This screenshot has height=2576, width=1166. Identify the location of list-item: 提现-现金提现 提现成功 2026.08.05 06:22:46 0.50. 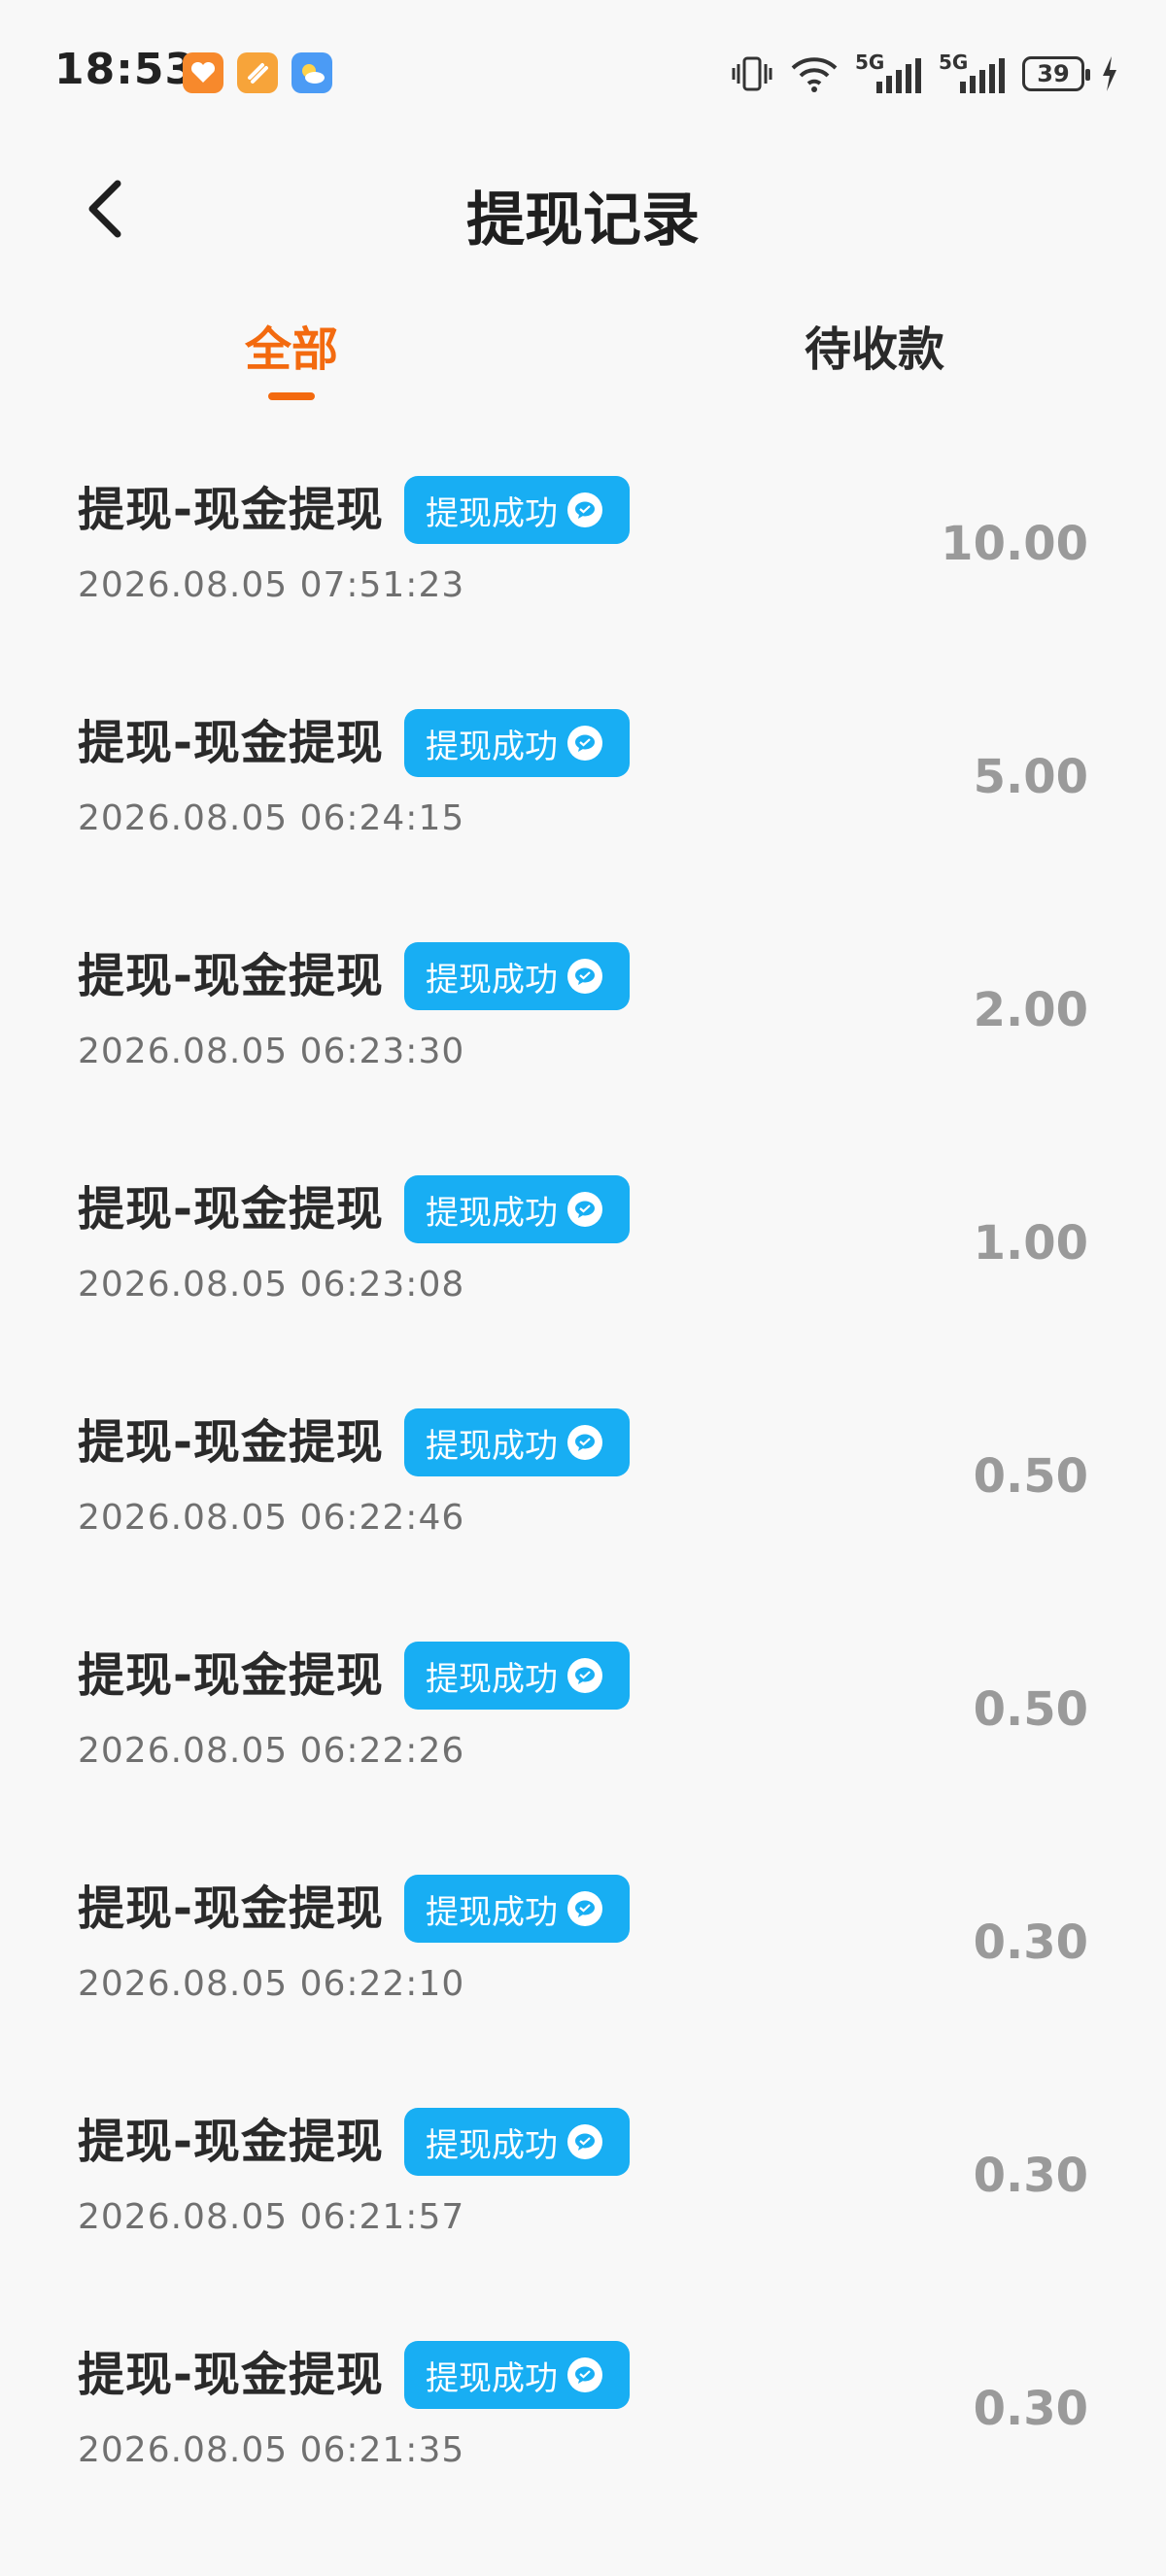
(583, 1476).